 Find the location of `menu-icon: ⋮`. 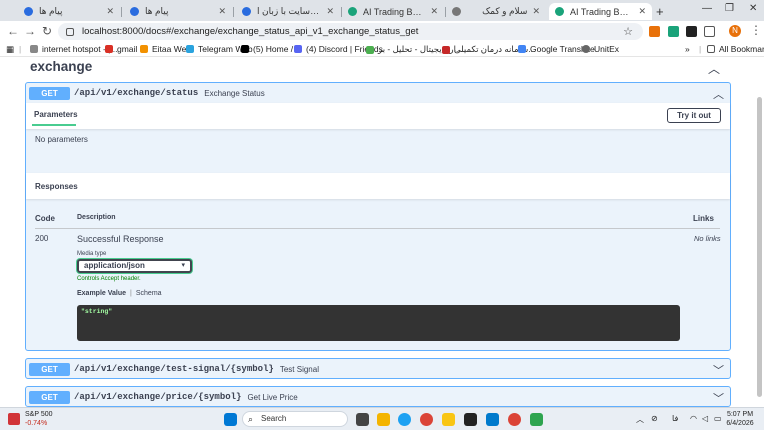

menu-icon: ⋮ is located at coordinates (756, 30).